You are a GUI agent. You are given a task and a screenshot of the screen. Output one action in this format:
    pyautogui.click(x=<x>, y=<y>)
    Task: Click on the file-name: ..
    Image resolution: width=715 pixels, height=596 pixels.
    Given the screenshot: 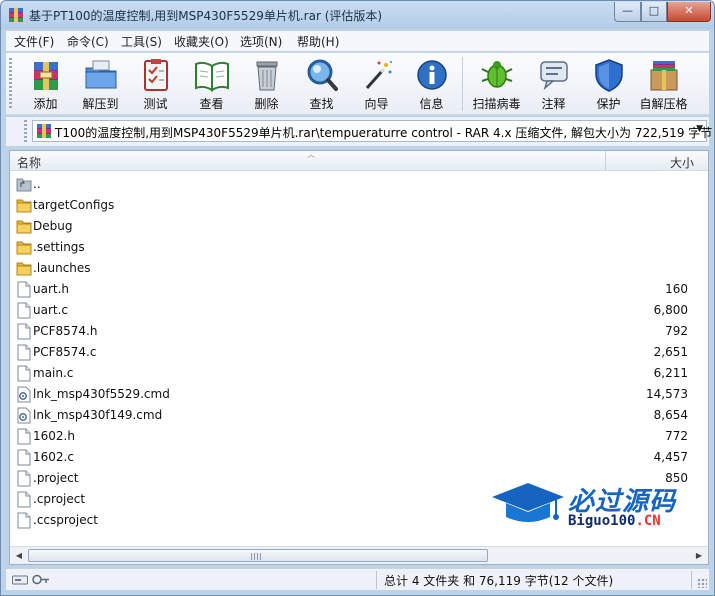 What is the action you would take?
    pyautogui.click(x=37, y=184)
    